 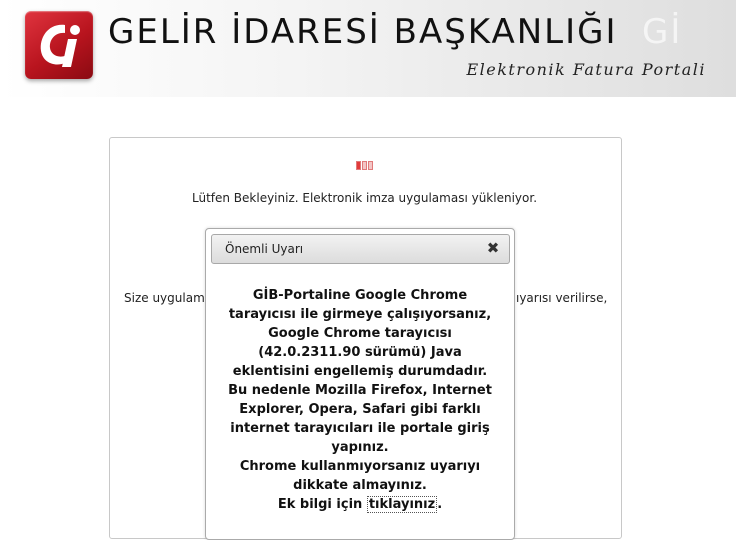 What do you see at coordinates (360, 428) in the screenshot?
I see `dialog-message-line: internet tarayıcıları ile portale giriş` at bounding box center [360, 428].